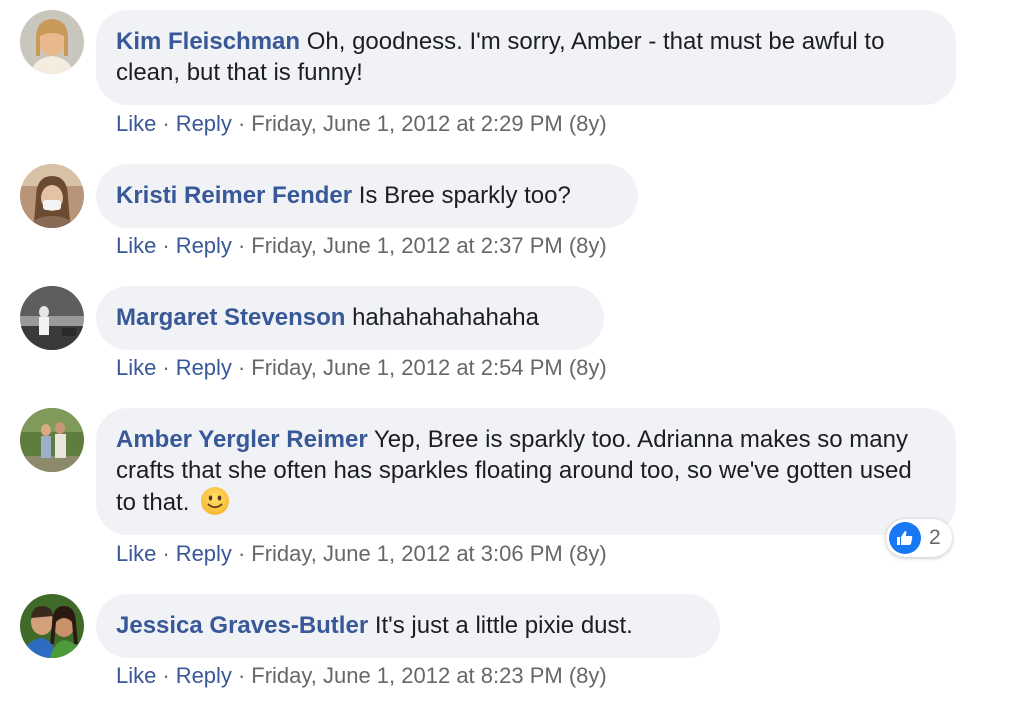 The height and width of the screenshot is (704, 1018). I want to click on comment-text: Is Bree sparkly too?, so click(464, 195).